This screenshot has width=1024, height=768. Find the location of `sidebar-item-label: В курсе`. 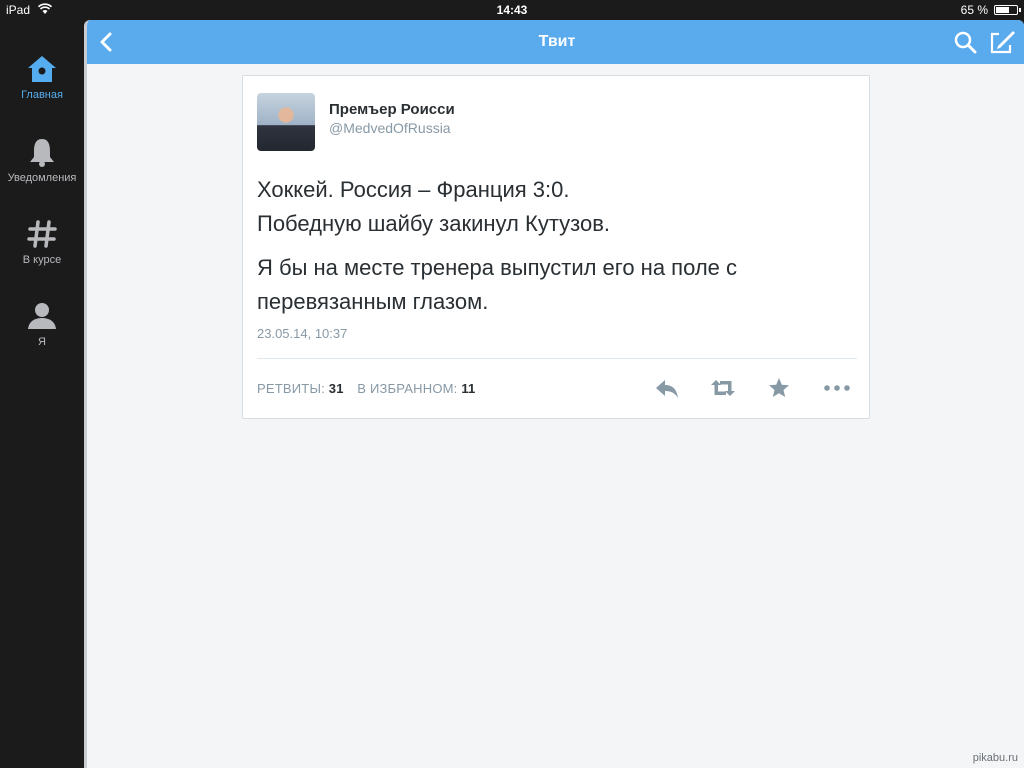

sidebar-item-label: В курсе is located at coordinates (42, 260).